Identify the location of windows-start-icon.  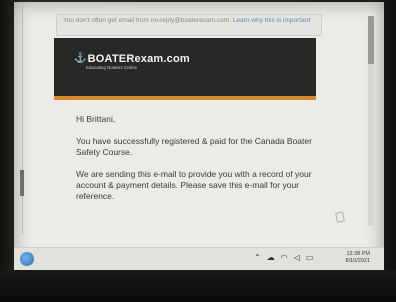
(27, 259).